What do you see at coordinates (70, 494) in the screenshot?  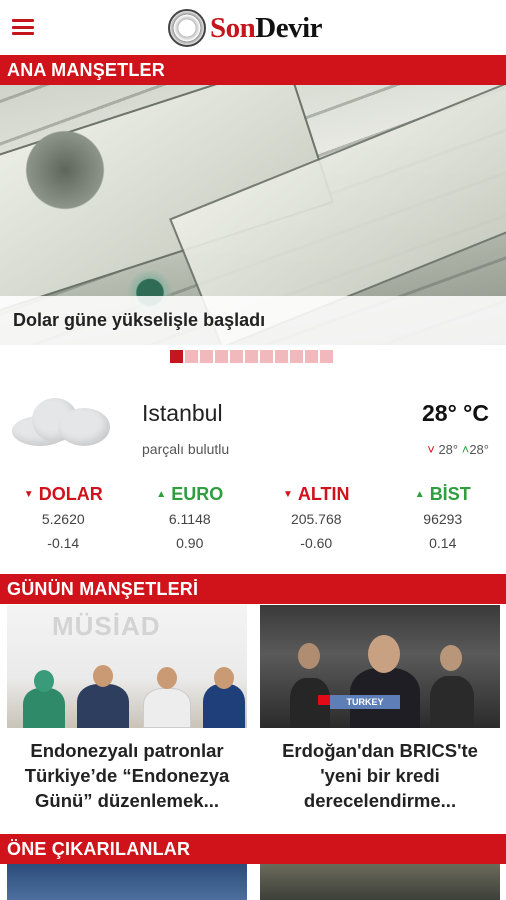 I see `market-name: DOLAR` at bounding box center [70, 494].